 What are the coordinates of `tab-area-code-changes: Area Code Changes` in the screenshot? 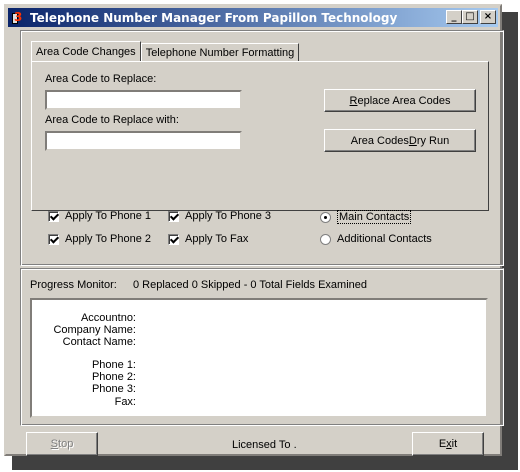 It's located at (86, 51).